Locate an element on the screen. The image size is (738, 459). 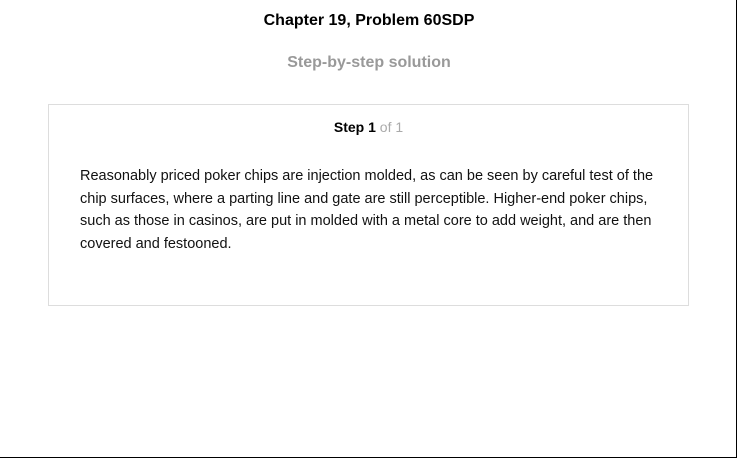
step-header: Step 1 of 1 is located at coordinates (368, 127).